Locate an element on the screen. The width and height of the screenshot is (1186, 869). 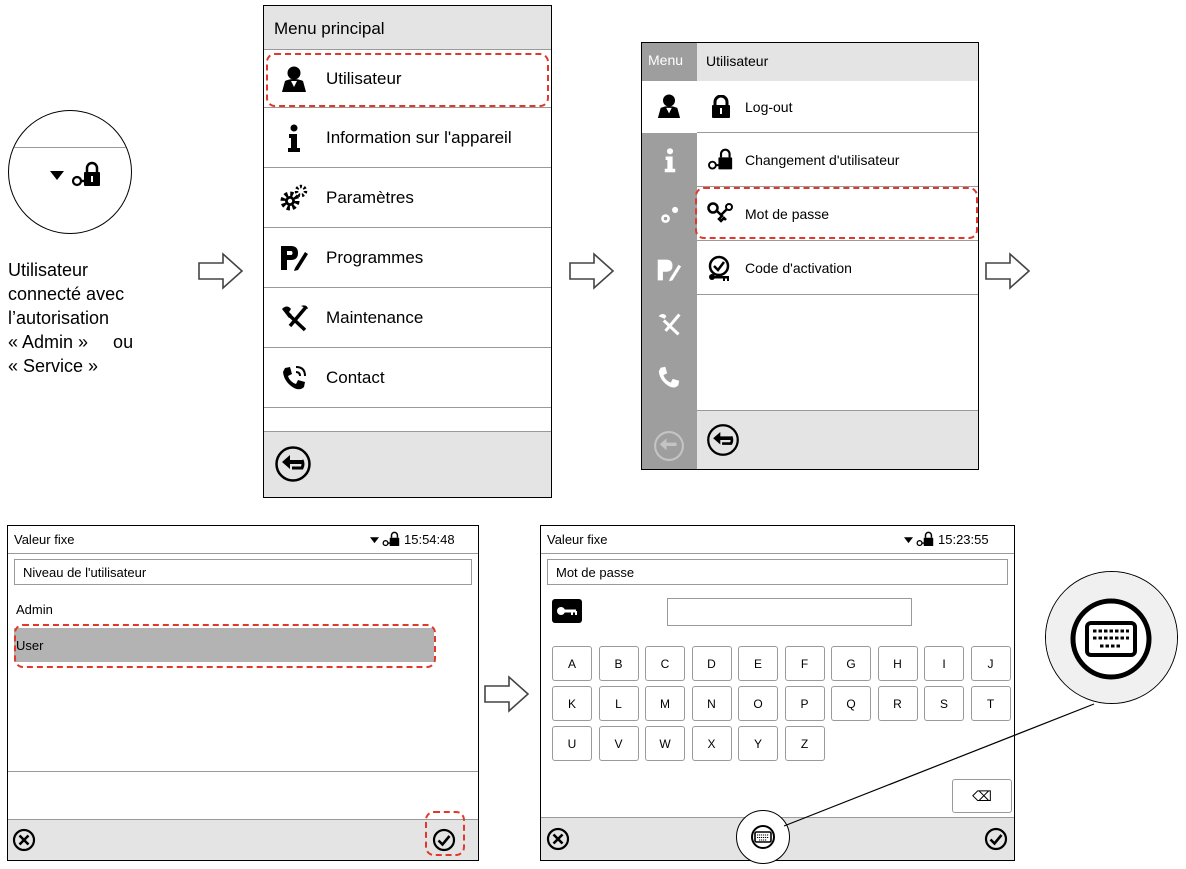
key-n: N is located at coordinates (711, 703).